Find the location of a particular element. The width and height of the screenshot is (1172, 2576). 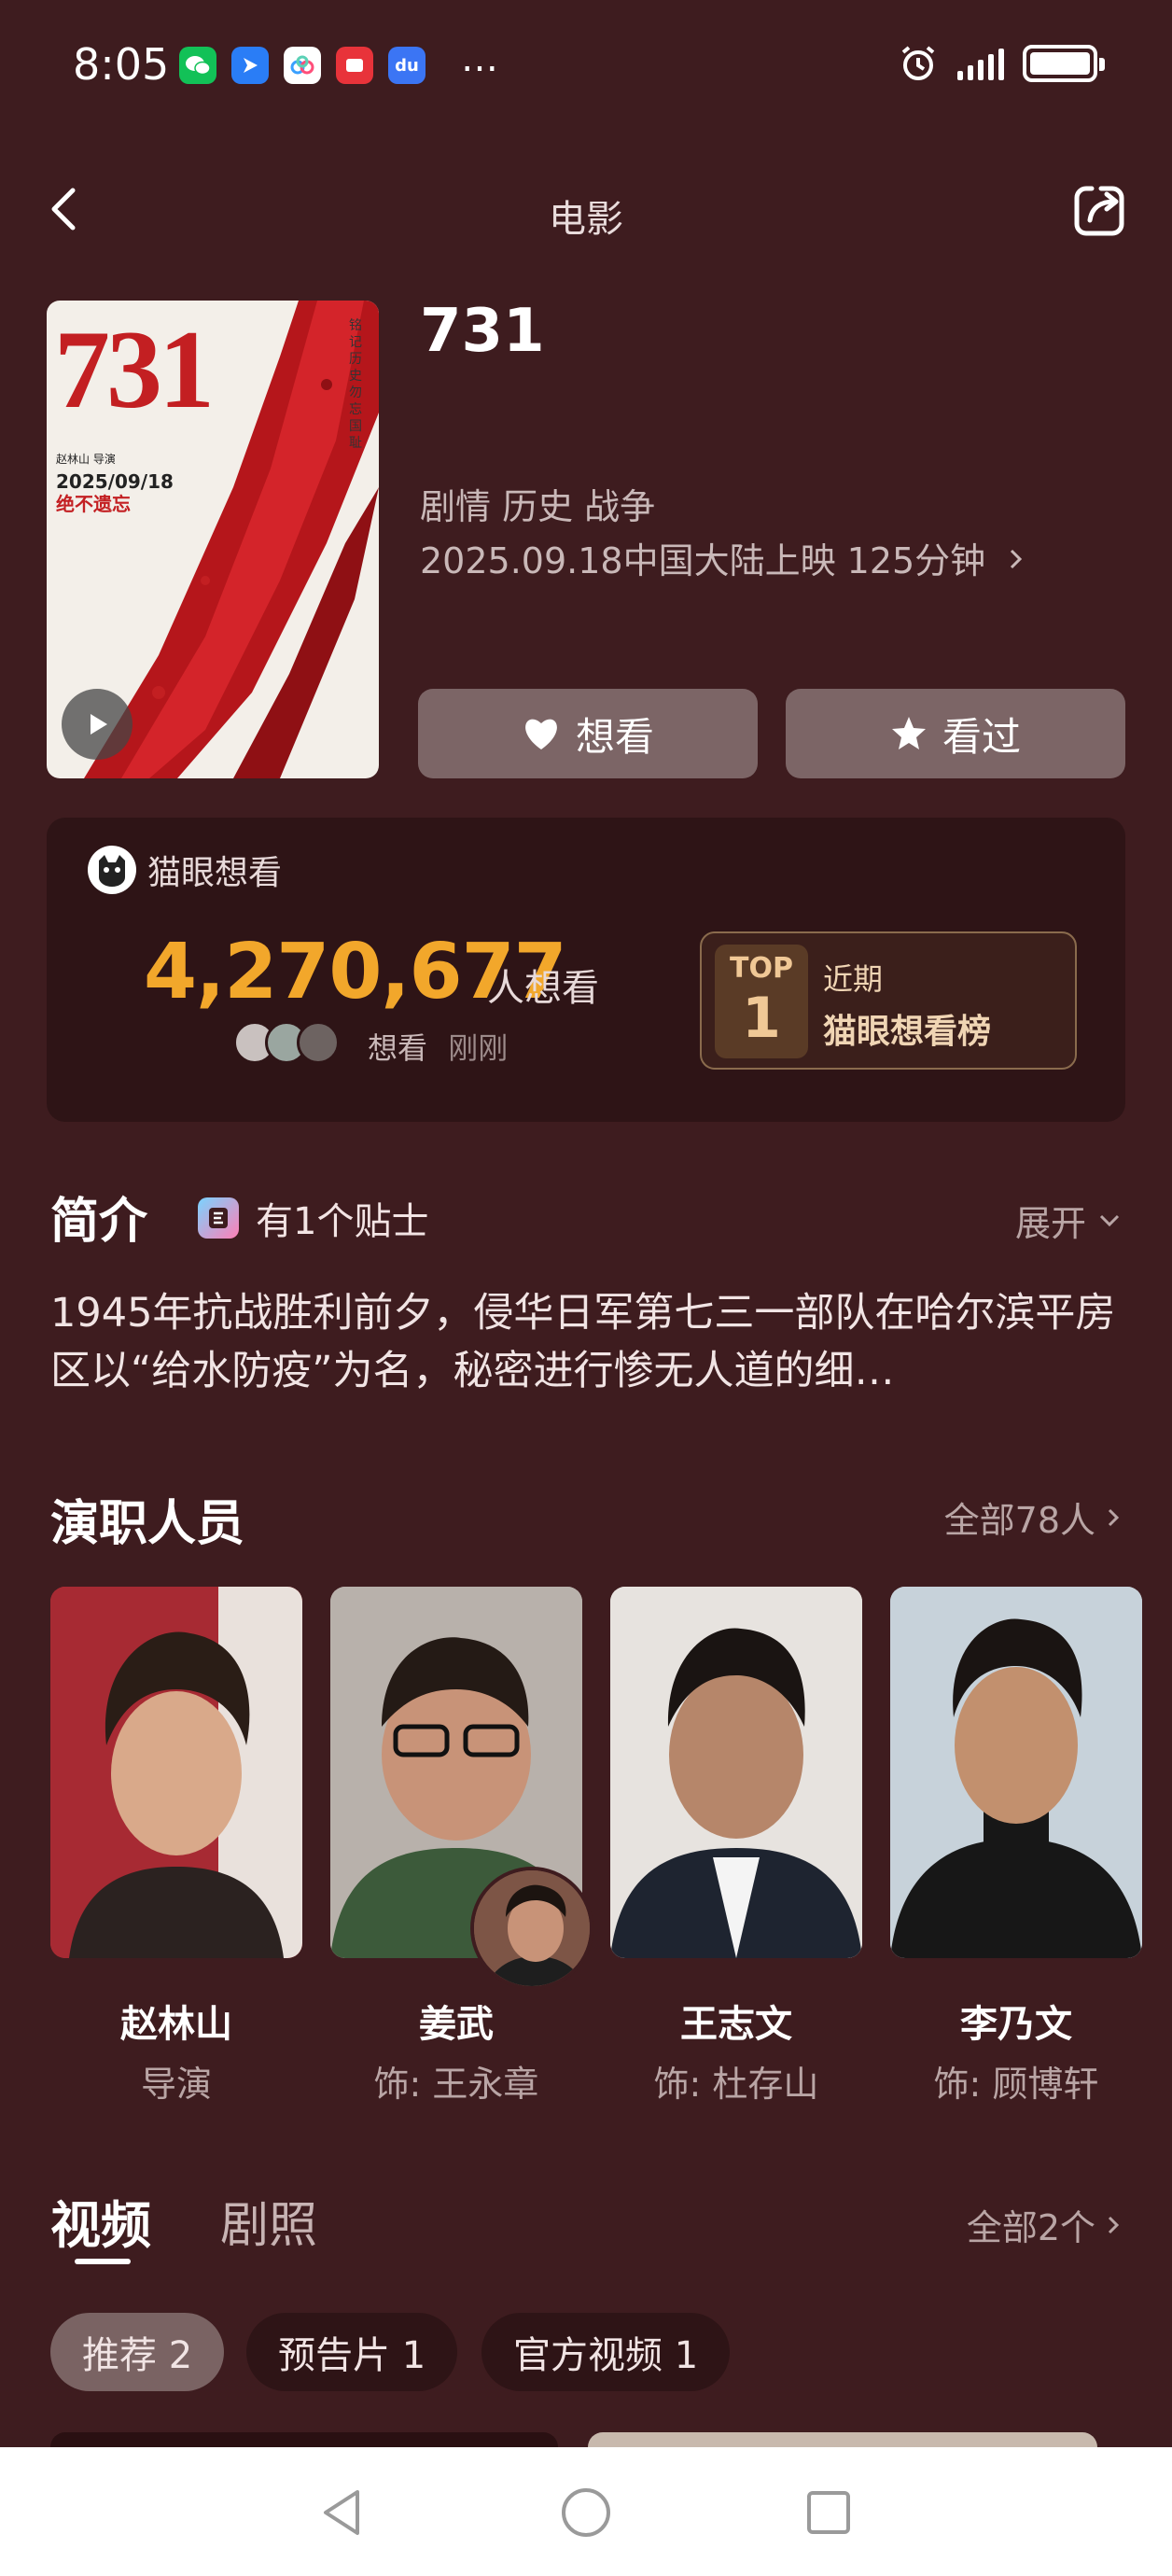

rank-list-name: 猫眼想看榜 is located at coordinates (907, 1032).